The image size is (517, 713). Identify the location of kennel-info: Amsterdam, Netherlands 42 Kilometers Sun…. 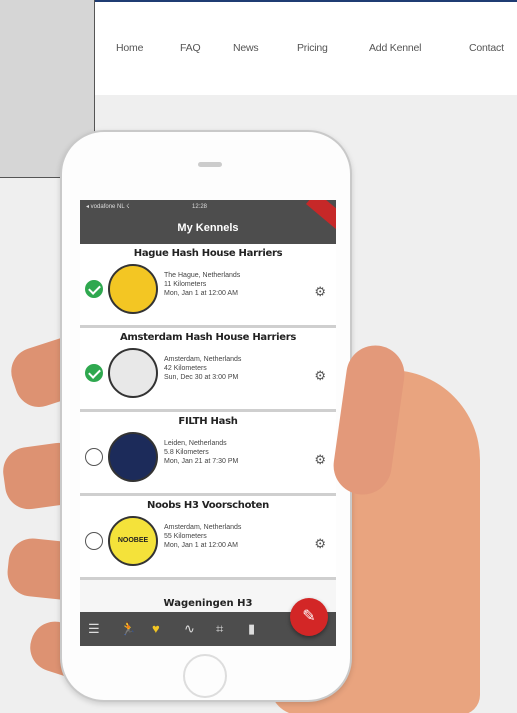
(202, 368).